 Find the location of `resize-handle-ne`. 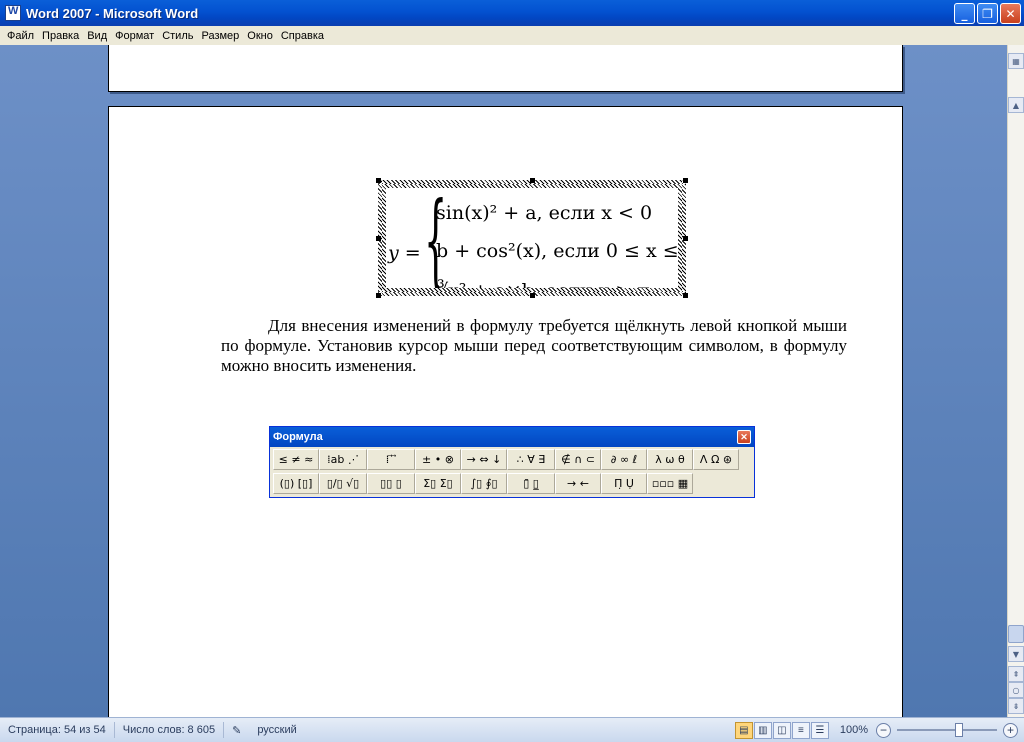

resize-handle-ne is located at coordinates (685, 180).